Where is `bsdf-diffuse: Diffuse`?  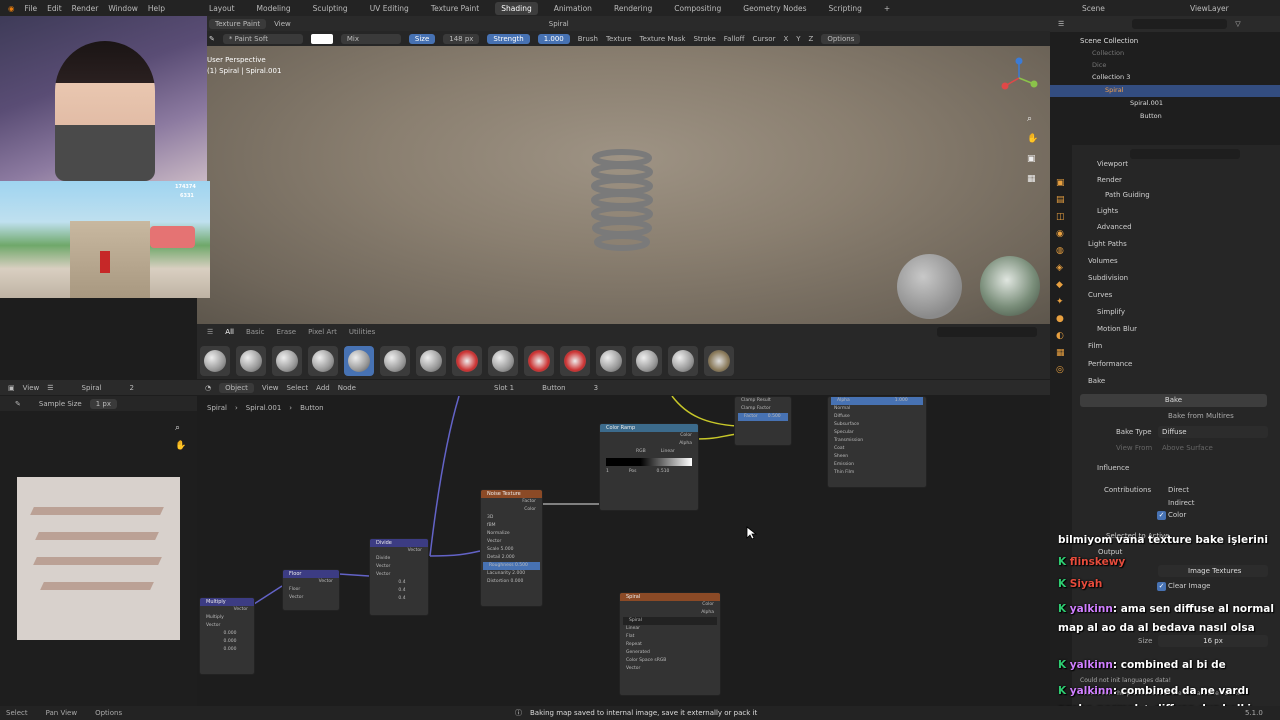
bsdf-diffuse: Diffuse is located at coordinates (877, 417).